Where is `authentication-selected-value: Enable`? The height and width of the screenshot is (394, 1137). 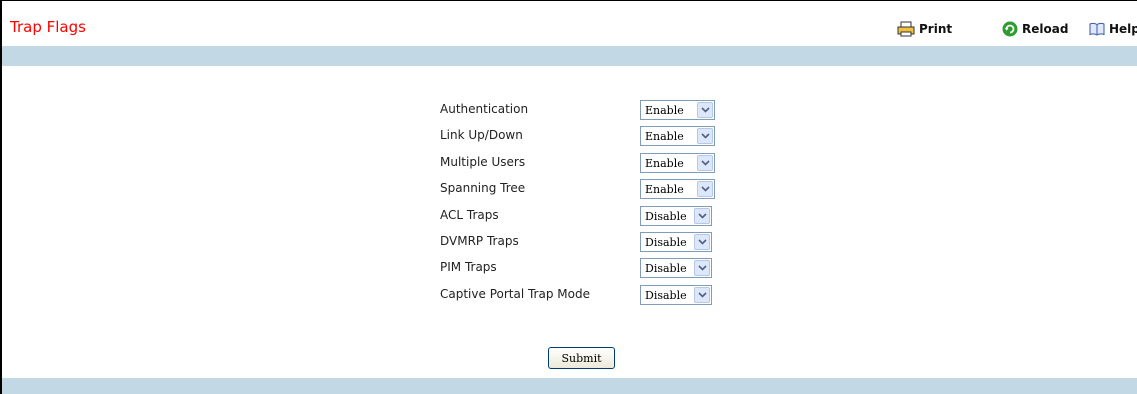
authentication-selected-value: Enable is located at coordinates (664, 110).